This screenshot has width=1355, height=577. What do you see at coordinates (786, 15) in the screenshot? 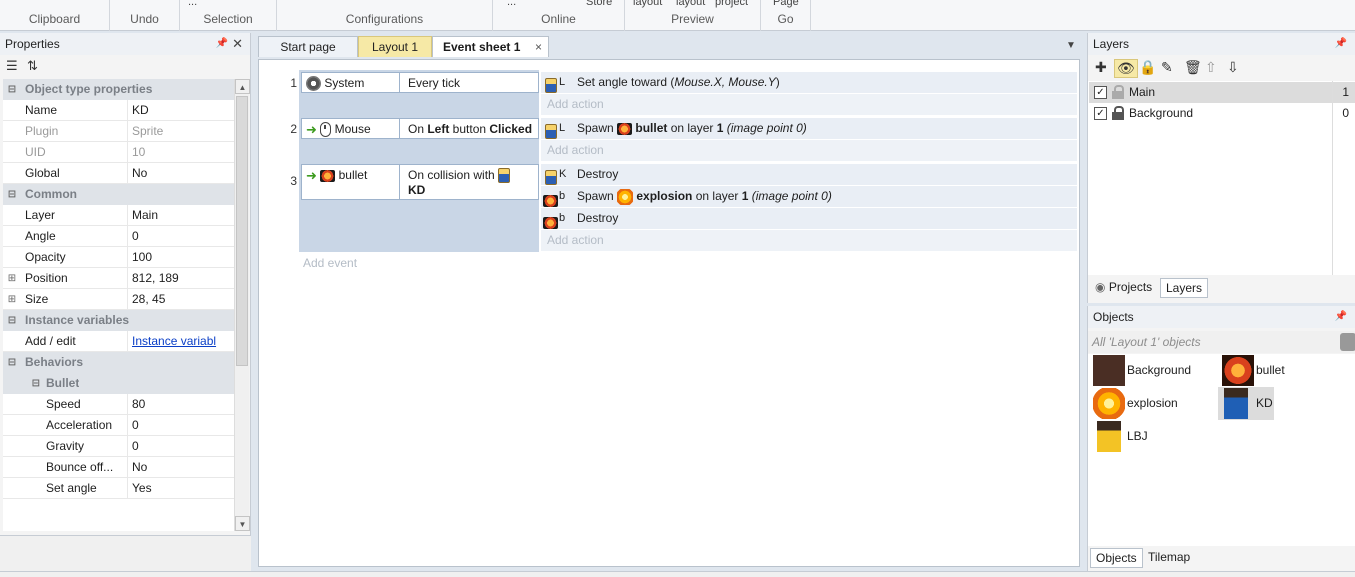
I see `ribbon-group-go: Page Go` at bounding box center [786, 15].